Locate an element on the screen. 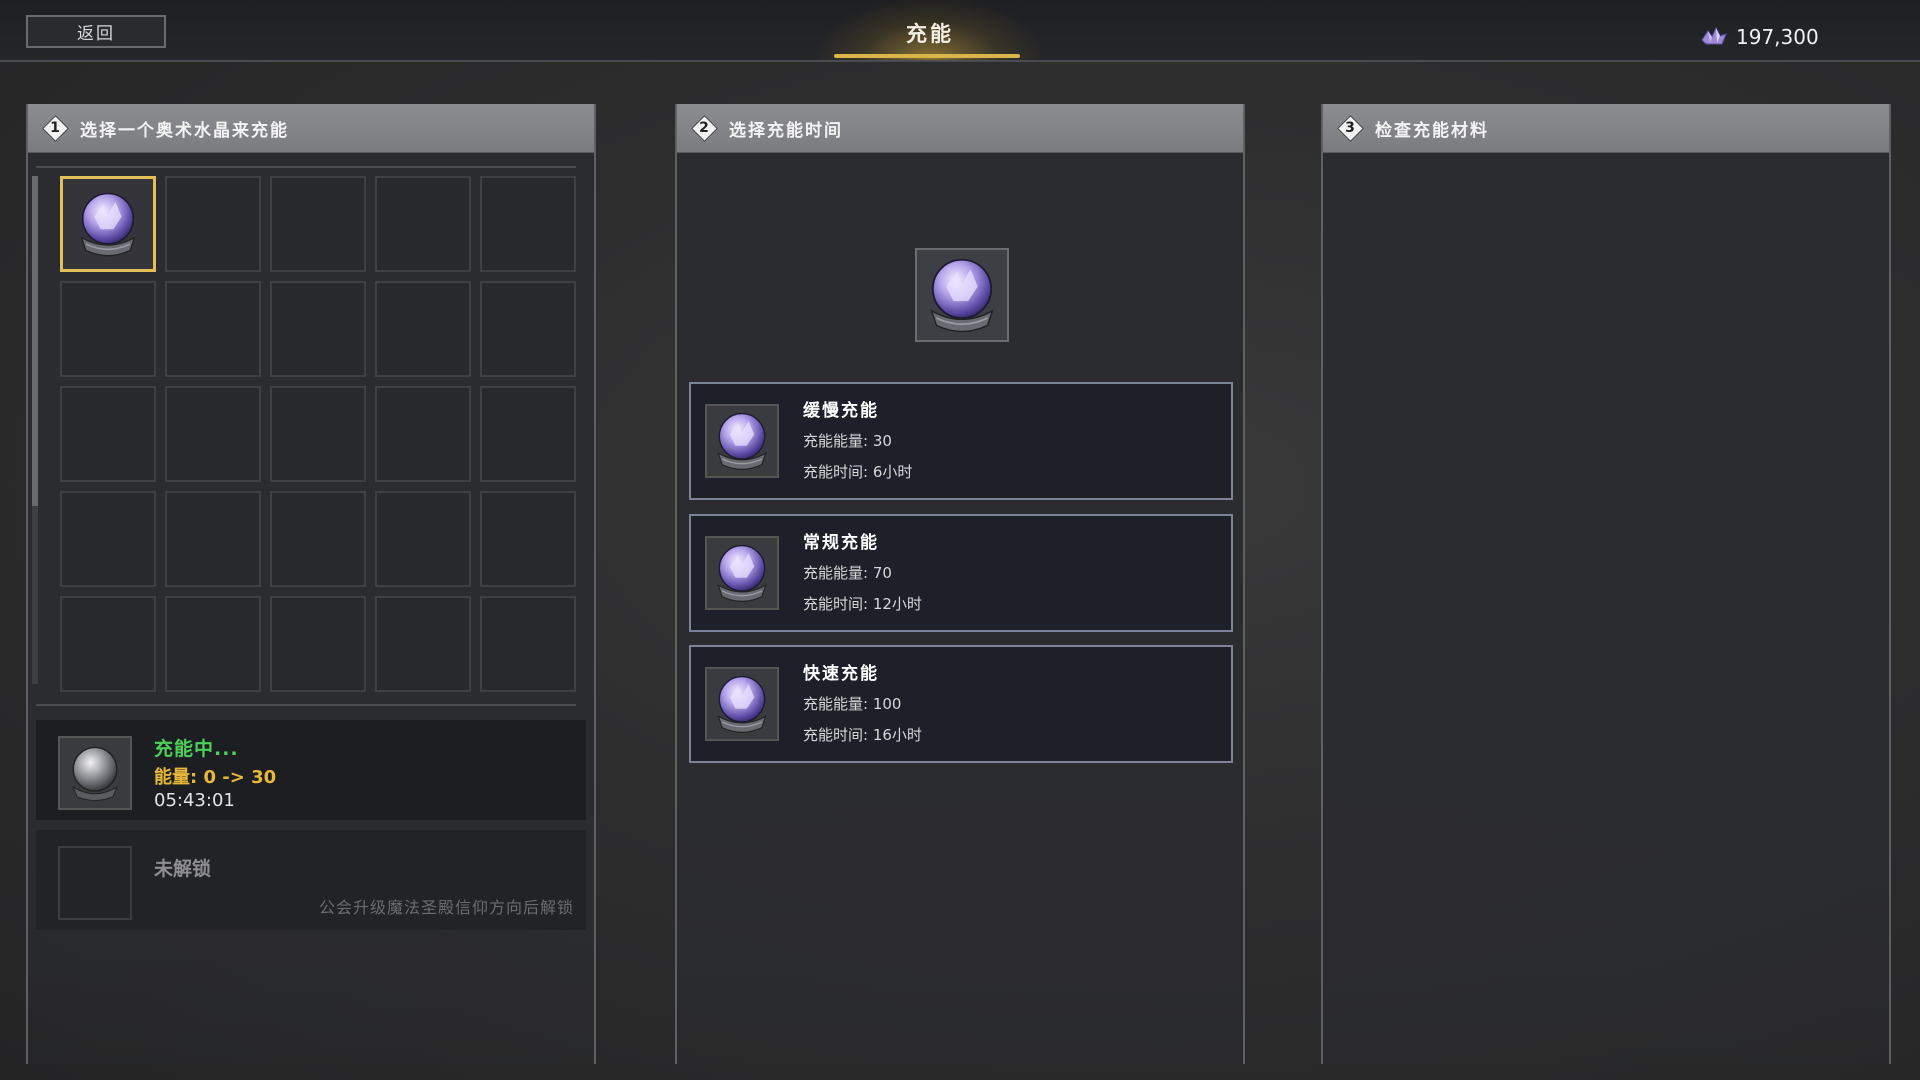 This screenshot has height=1080, width=1920. page-title: 充能 is located at coordinates (930, 34).